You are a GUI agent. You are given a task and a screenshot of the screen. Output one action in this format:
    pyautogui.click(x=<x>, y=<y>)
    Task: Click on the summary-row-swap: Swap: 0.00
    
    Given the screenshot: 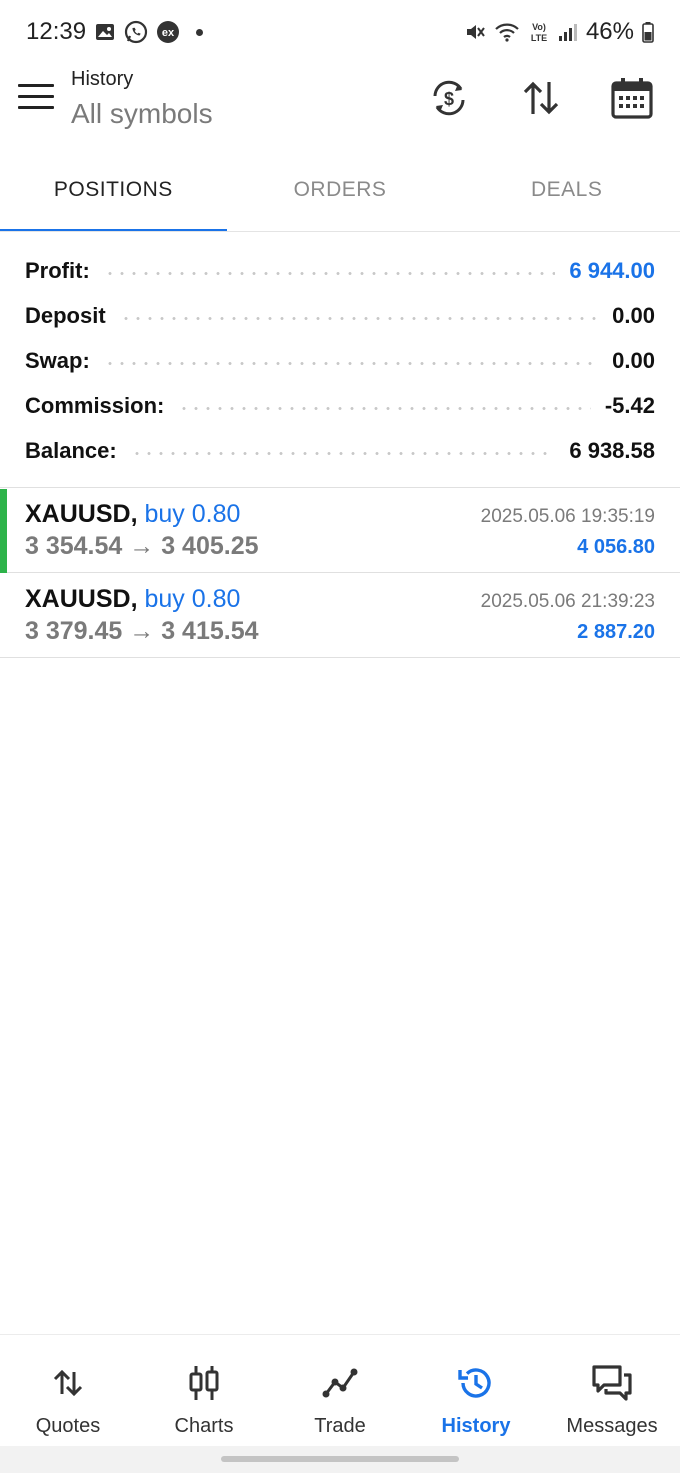 What is the action you would take?
    pyautogui.click(x=340, y=360)
    